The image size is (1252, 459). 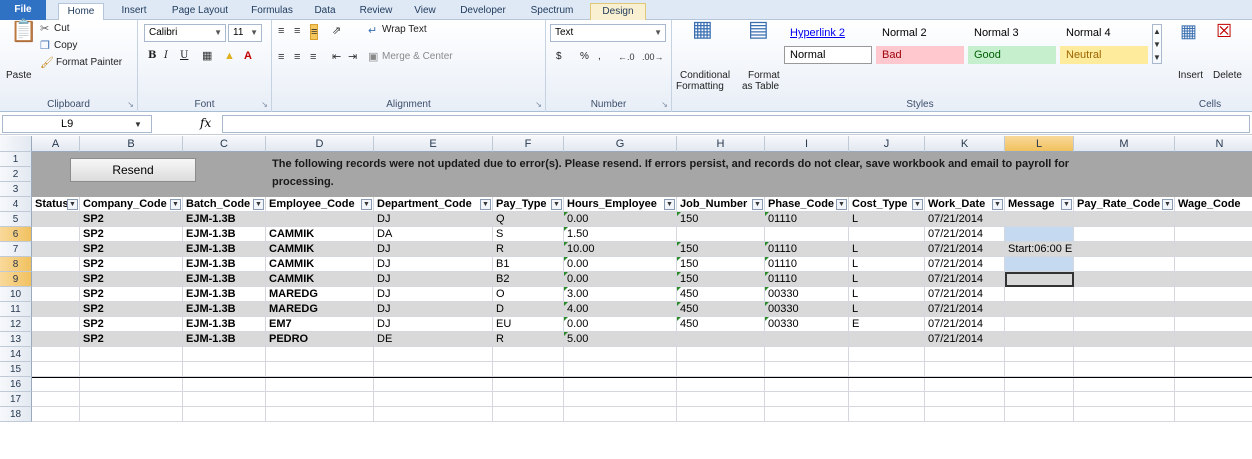 I want to click on table-cell: S, so click(x=528, y=234).